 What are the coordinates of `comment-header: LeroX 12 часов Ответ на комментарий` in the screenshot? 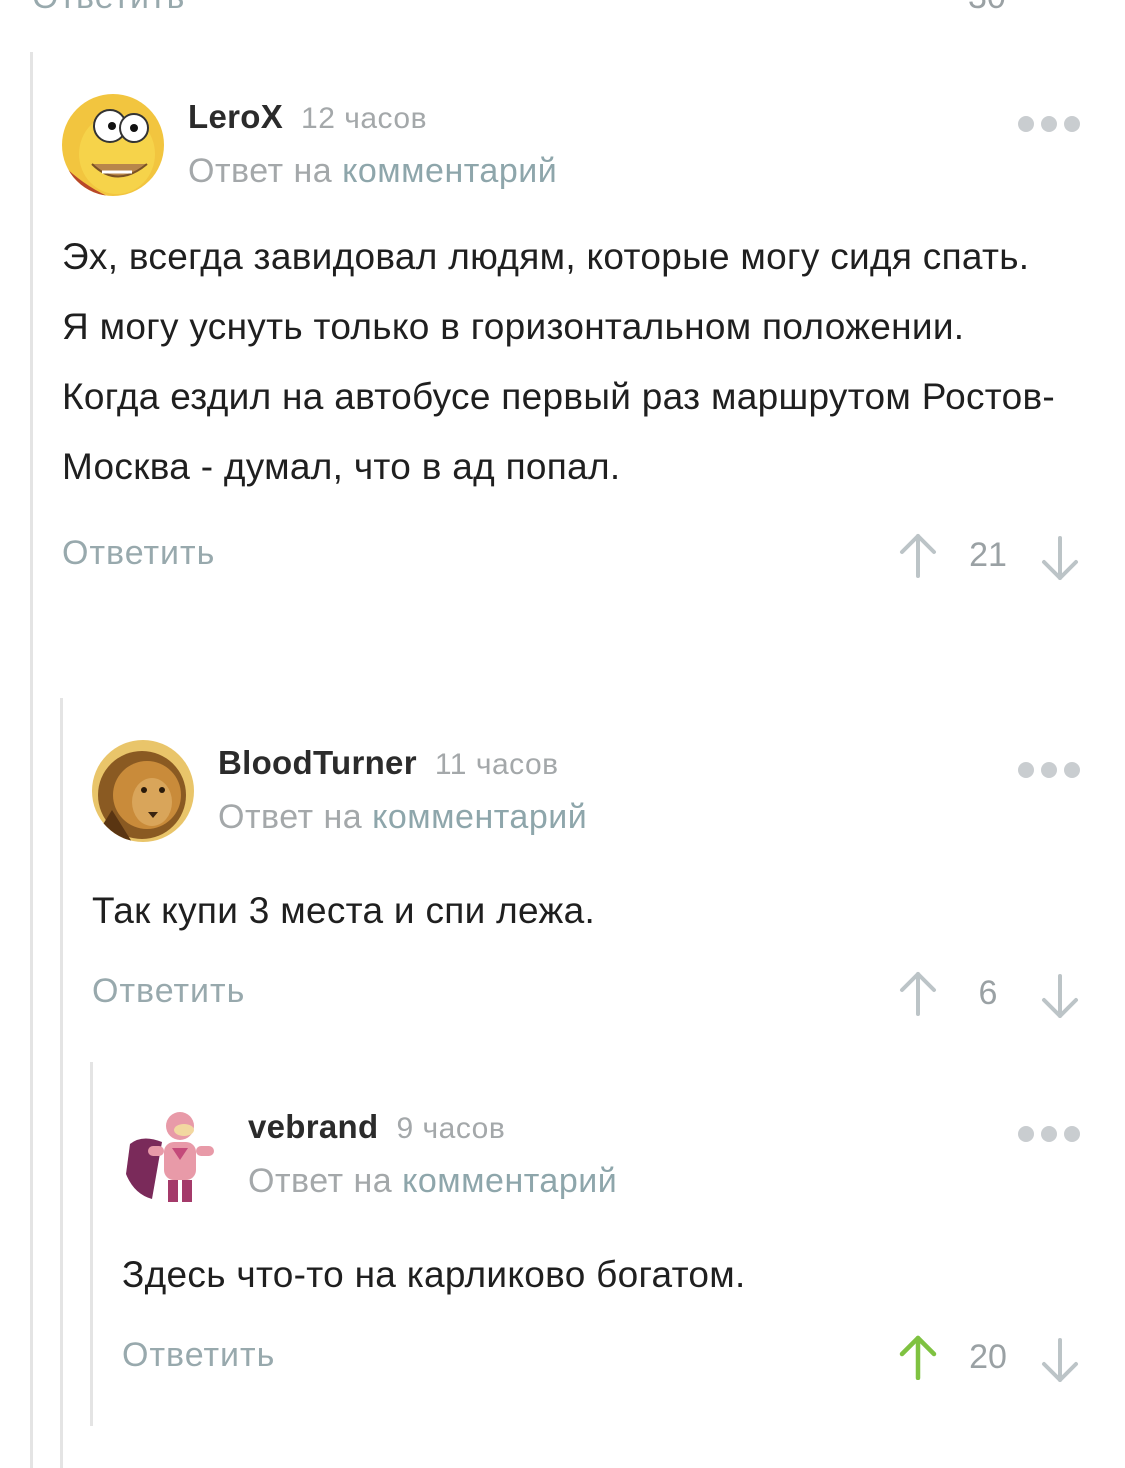 It's located at (571, 149).